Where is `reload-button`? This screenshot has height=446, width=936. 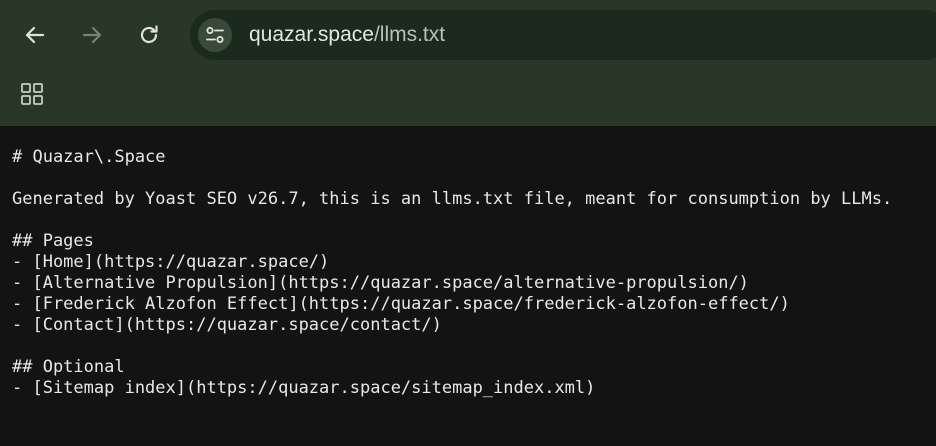
reload-button is located at coordinates (149, 35).